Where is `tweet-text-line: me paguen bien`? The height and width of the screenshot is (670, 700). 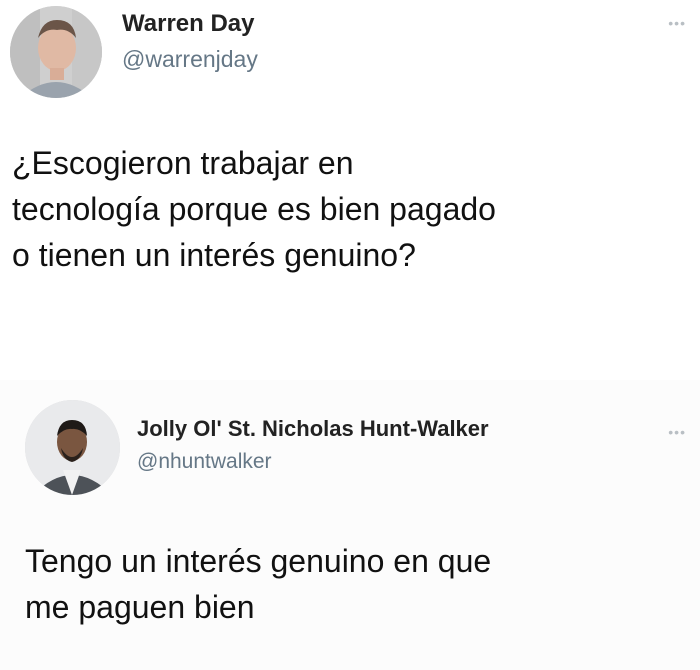
tweet-text-line: me paguen bien is located at coordinates (140, 607).